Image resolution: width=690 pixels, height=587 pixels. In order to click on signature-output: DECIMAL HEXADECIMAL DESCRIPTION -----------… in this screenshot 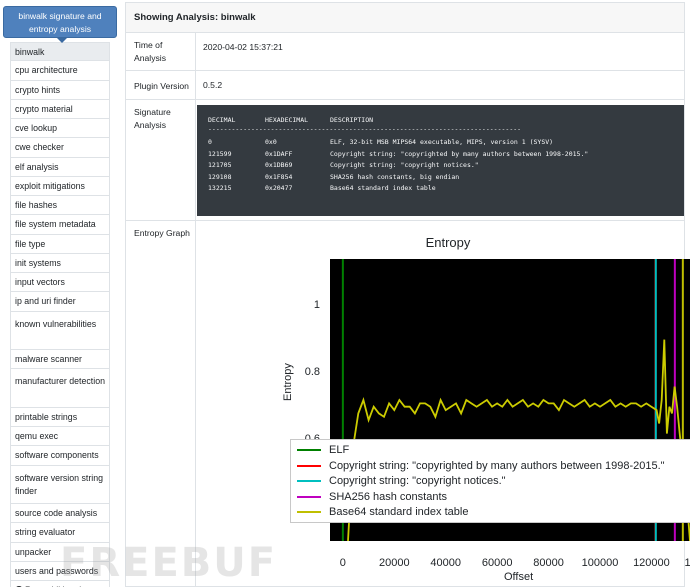, I will do `click(440, 160)`.